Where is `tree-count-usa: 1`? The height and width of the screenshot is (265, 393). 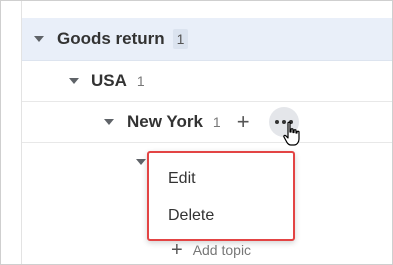
tree-count-usa: 1 is located at coordinates (140, 81).